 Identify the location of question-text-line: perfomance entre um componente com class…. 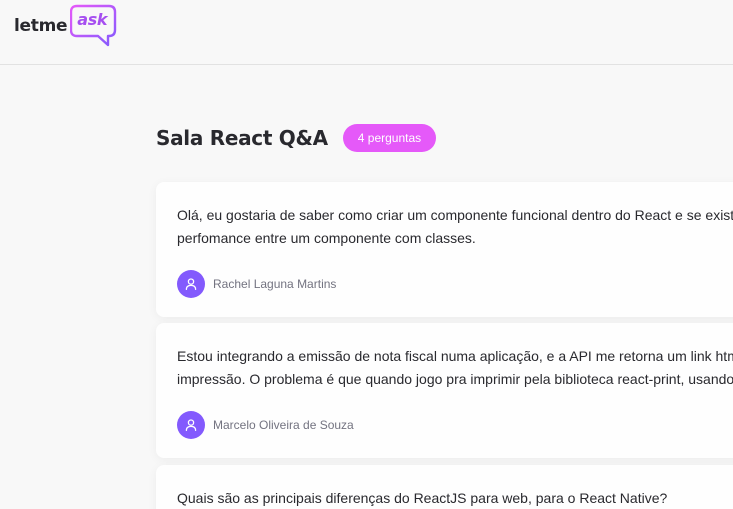
(326, 238).